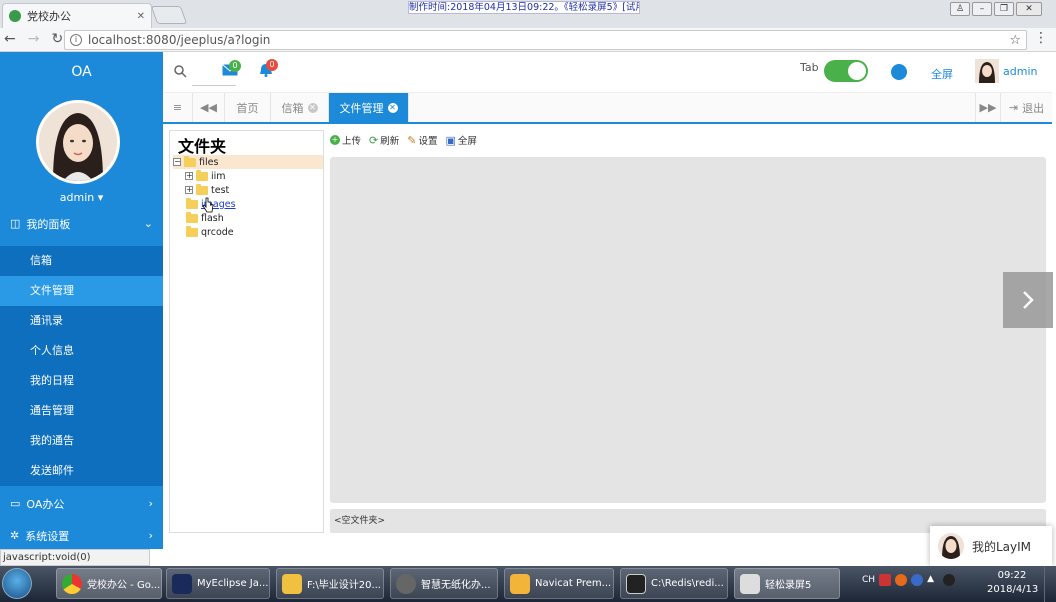 The image size is (1056, 602). What do you see at coordinates (182, 583) in the screenshot?
I see `myeclipse-icon` at bounding box center [182, 583].